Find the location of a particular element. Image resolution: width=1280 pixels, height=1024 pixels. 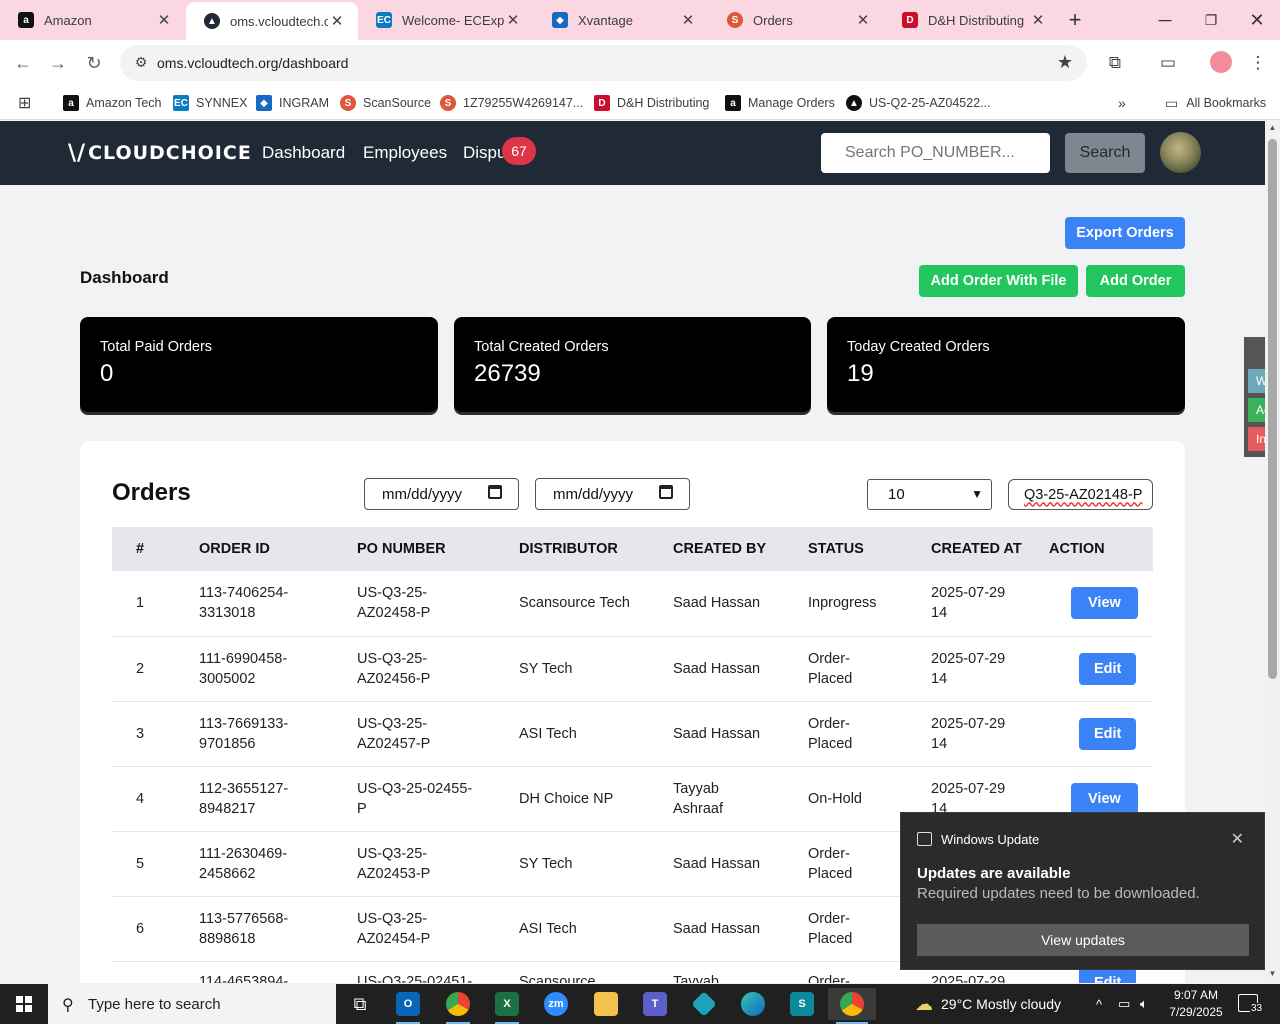

volume-icon: 🔈︎ is located at coordinates (1144, 1004).